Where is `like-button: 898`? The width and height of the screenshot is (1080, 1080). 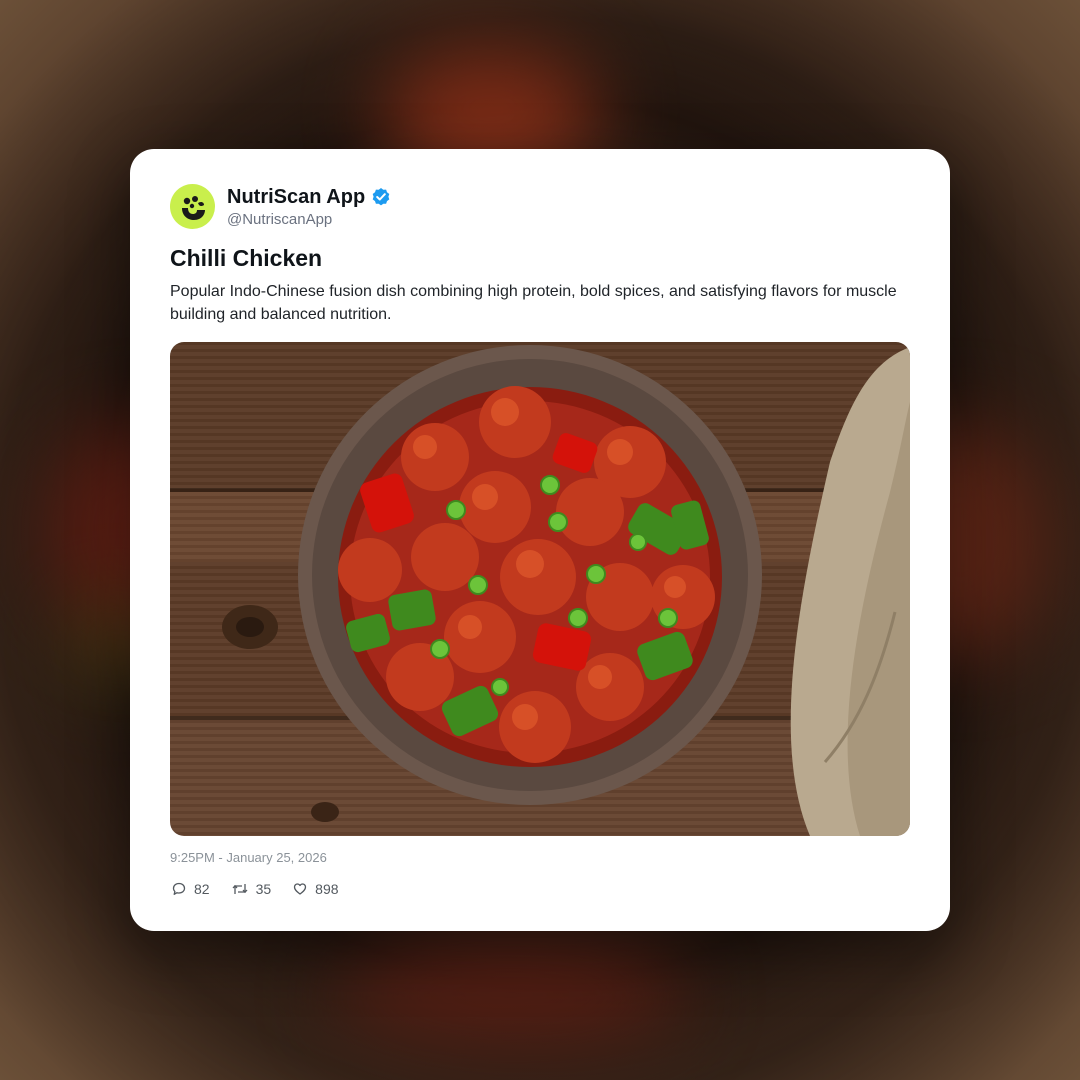
like-button: 898 is located at coordinates (316, 889).